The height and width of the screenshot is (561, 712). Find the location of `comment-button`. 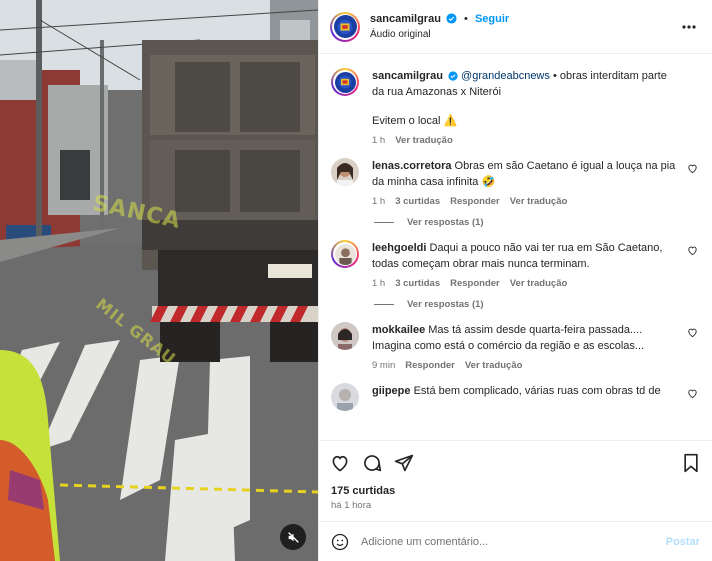

comment-button is located at coordinates (372, 463).